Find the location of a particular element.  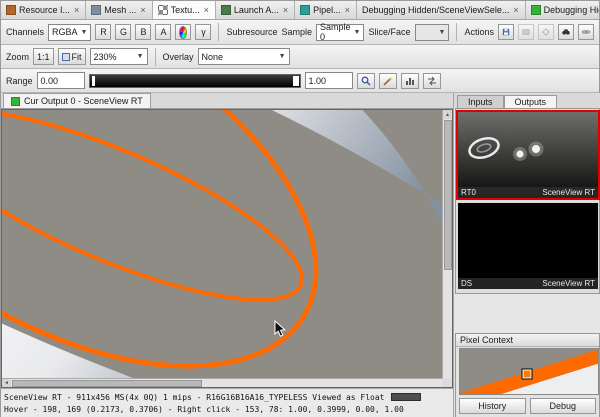

zoom-1to1-button: 1:1 is located at coordinates (43, 56).